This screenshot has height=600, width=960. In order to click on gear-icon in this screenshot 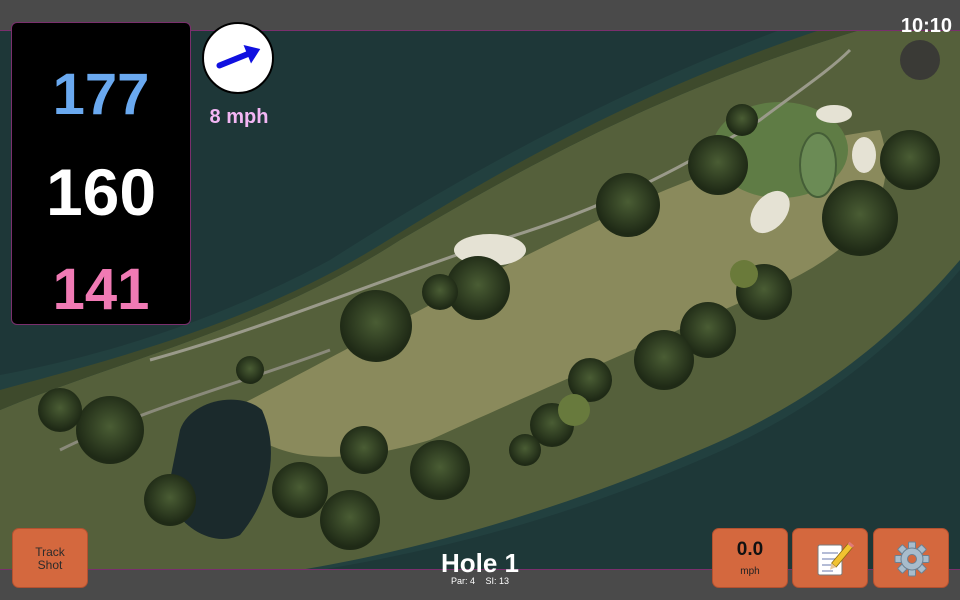, I will do `click(912, 559)`.